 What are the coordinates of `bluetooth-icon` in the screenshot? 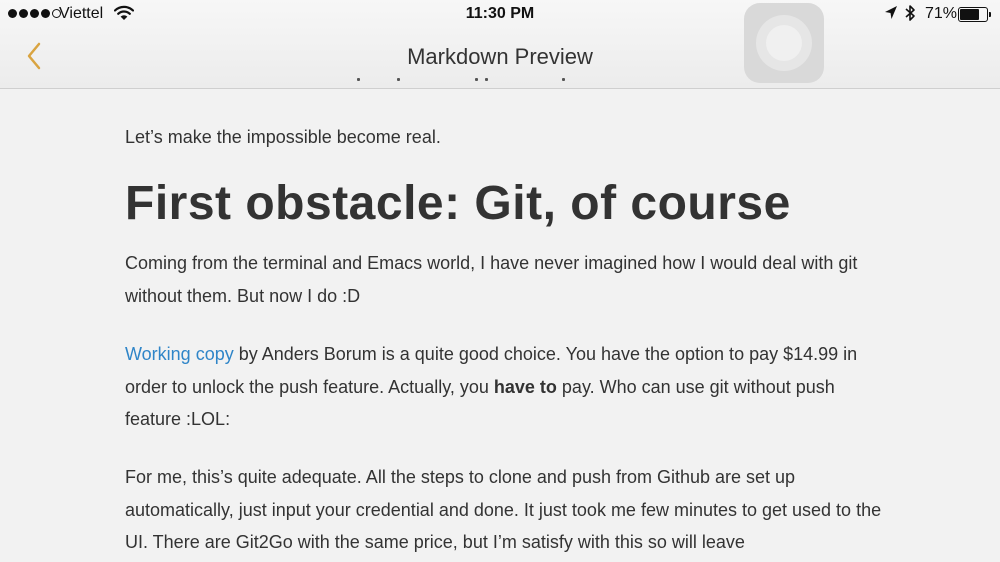 It's located at (910, 15).